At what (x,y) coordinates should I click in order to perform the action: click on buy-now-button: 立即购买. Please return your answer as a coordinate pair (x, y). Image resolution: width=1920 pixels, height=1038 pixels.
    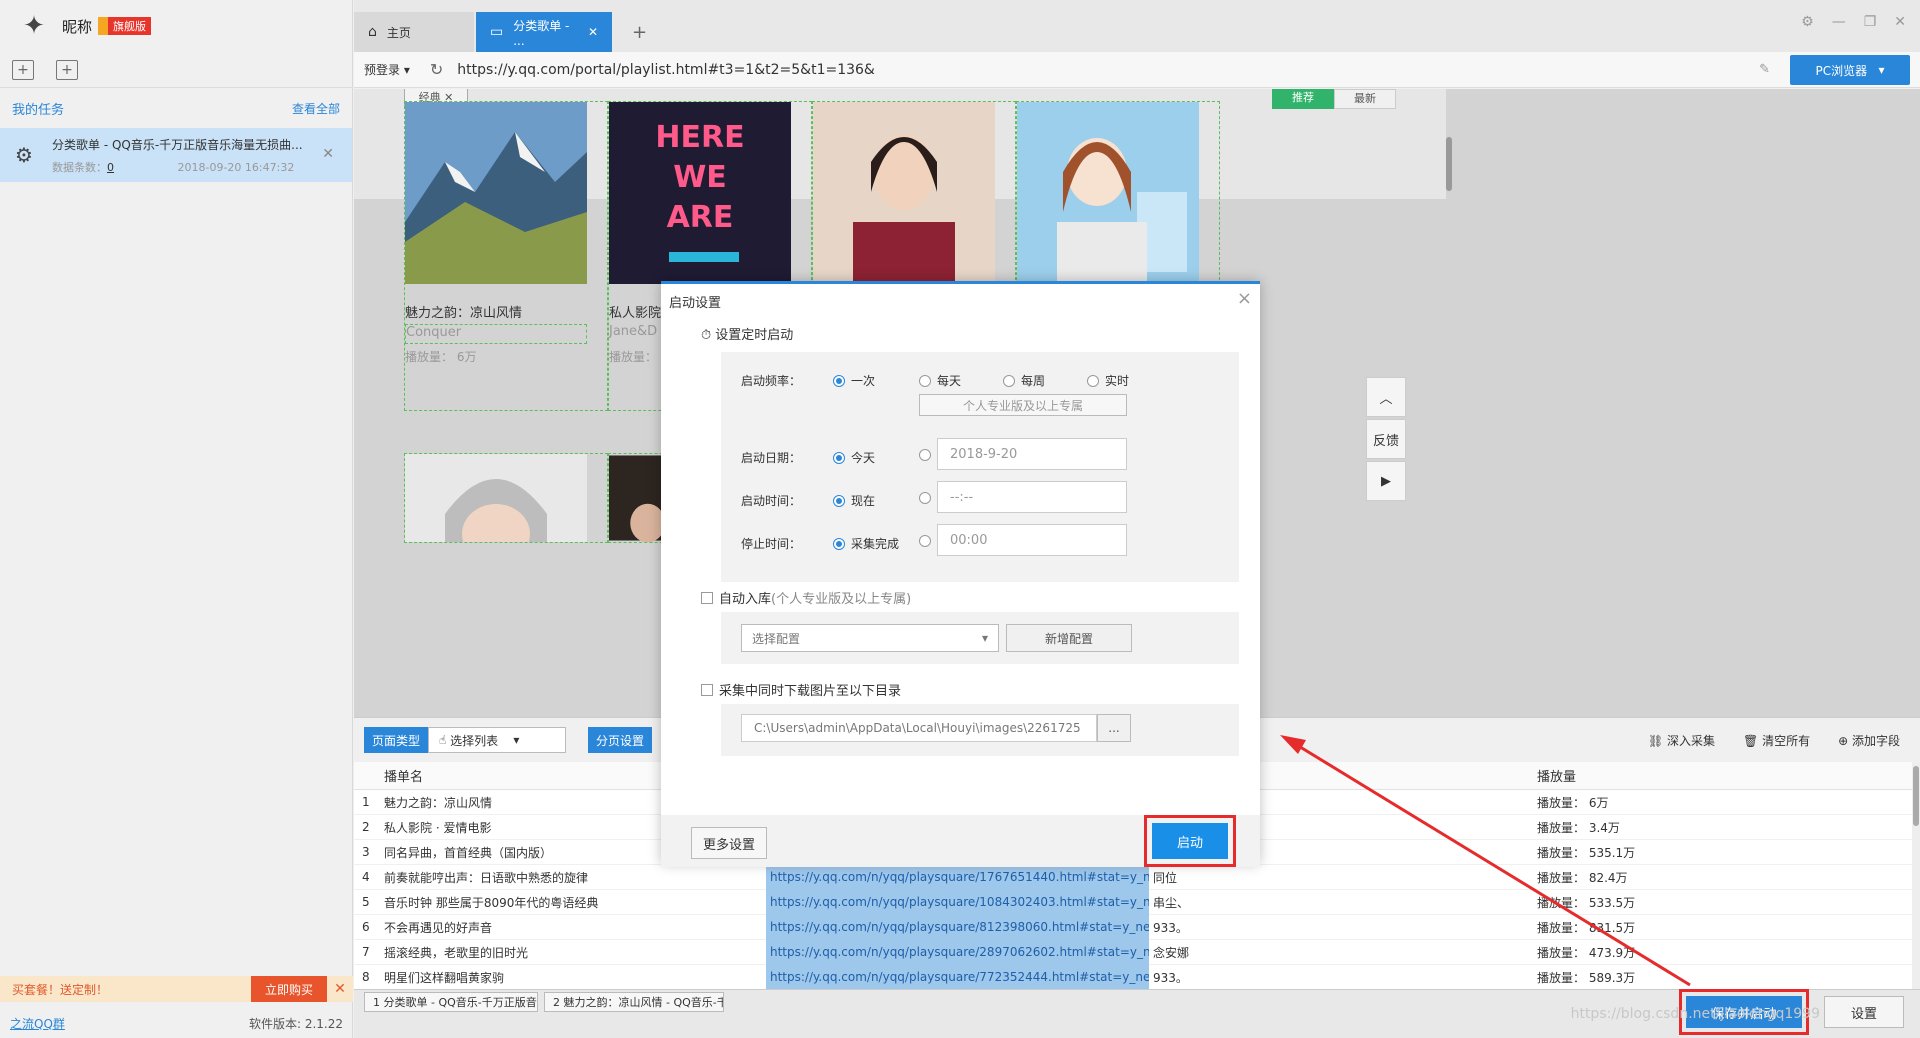
    Looking at the image, I should click on (289, 989).